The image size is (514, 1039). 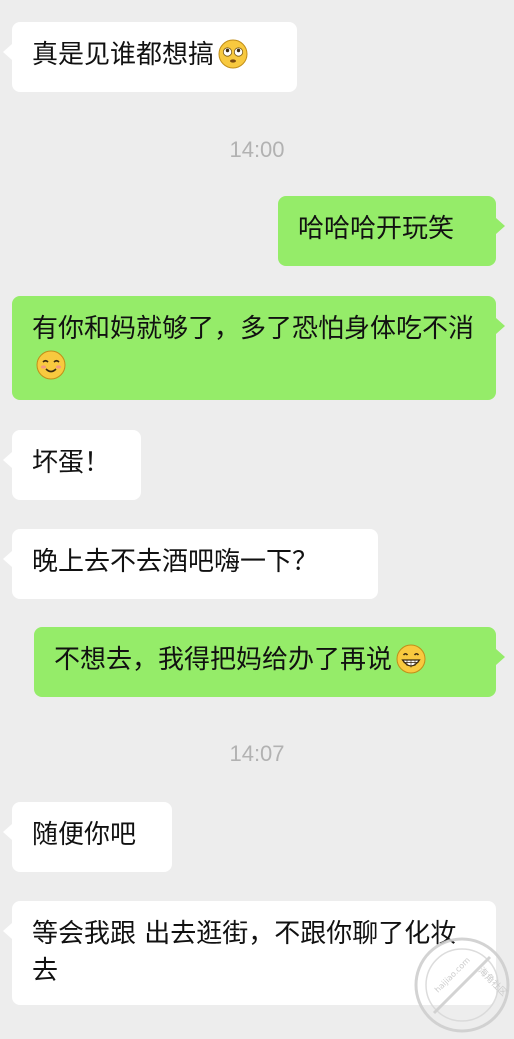 I want to click on message-text: 等会我跟 出去逛街，不跟你聊了化妆去, so click(x=244, y=952).